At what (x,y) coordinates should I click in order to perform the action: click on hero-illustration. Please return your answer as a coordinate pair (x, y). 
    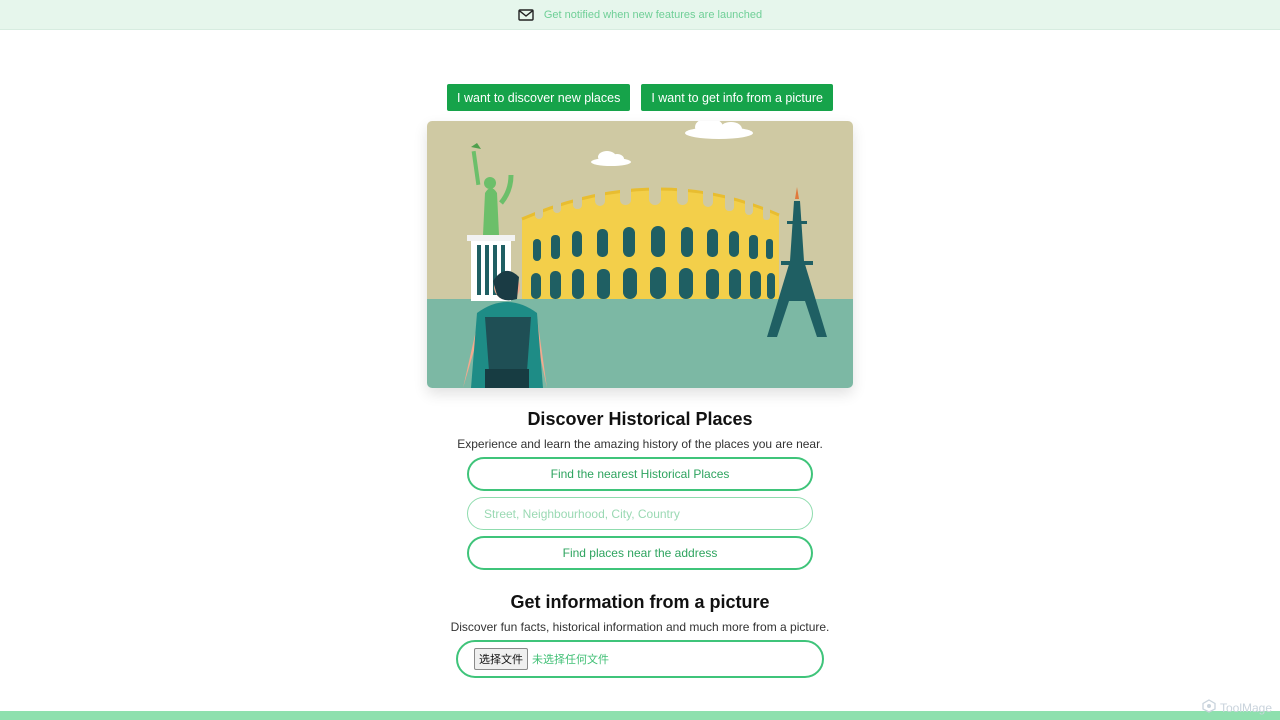
    Looking at the image, I should click on (640, 254).